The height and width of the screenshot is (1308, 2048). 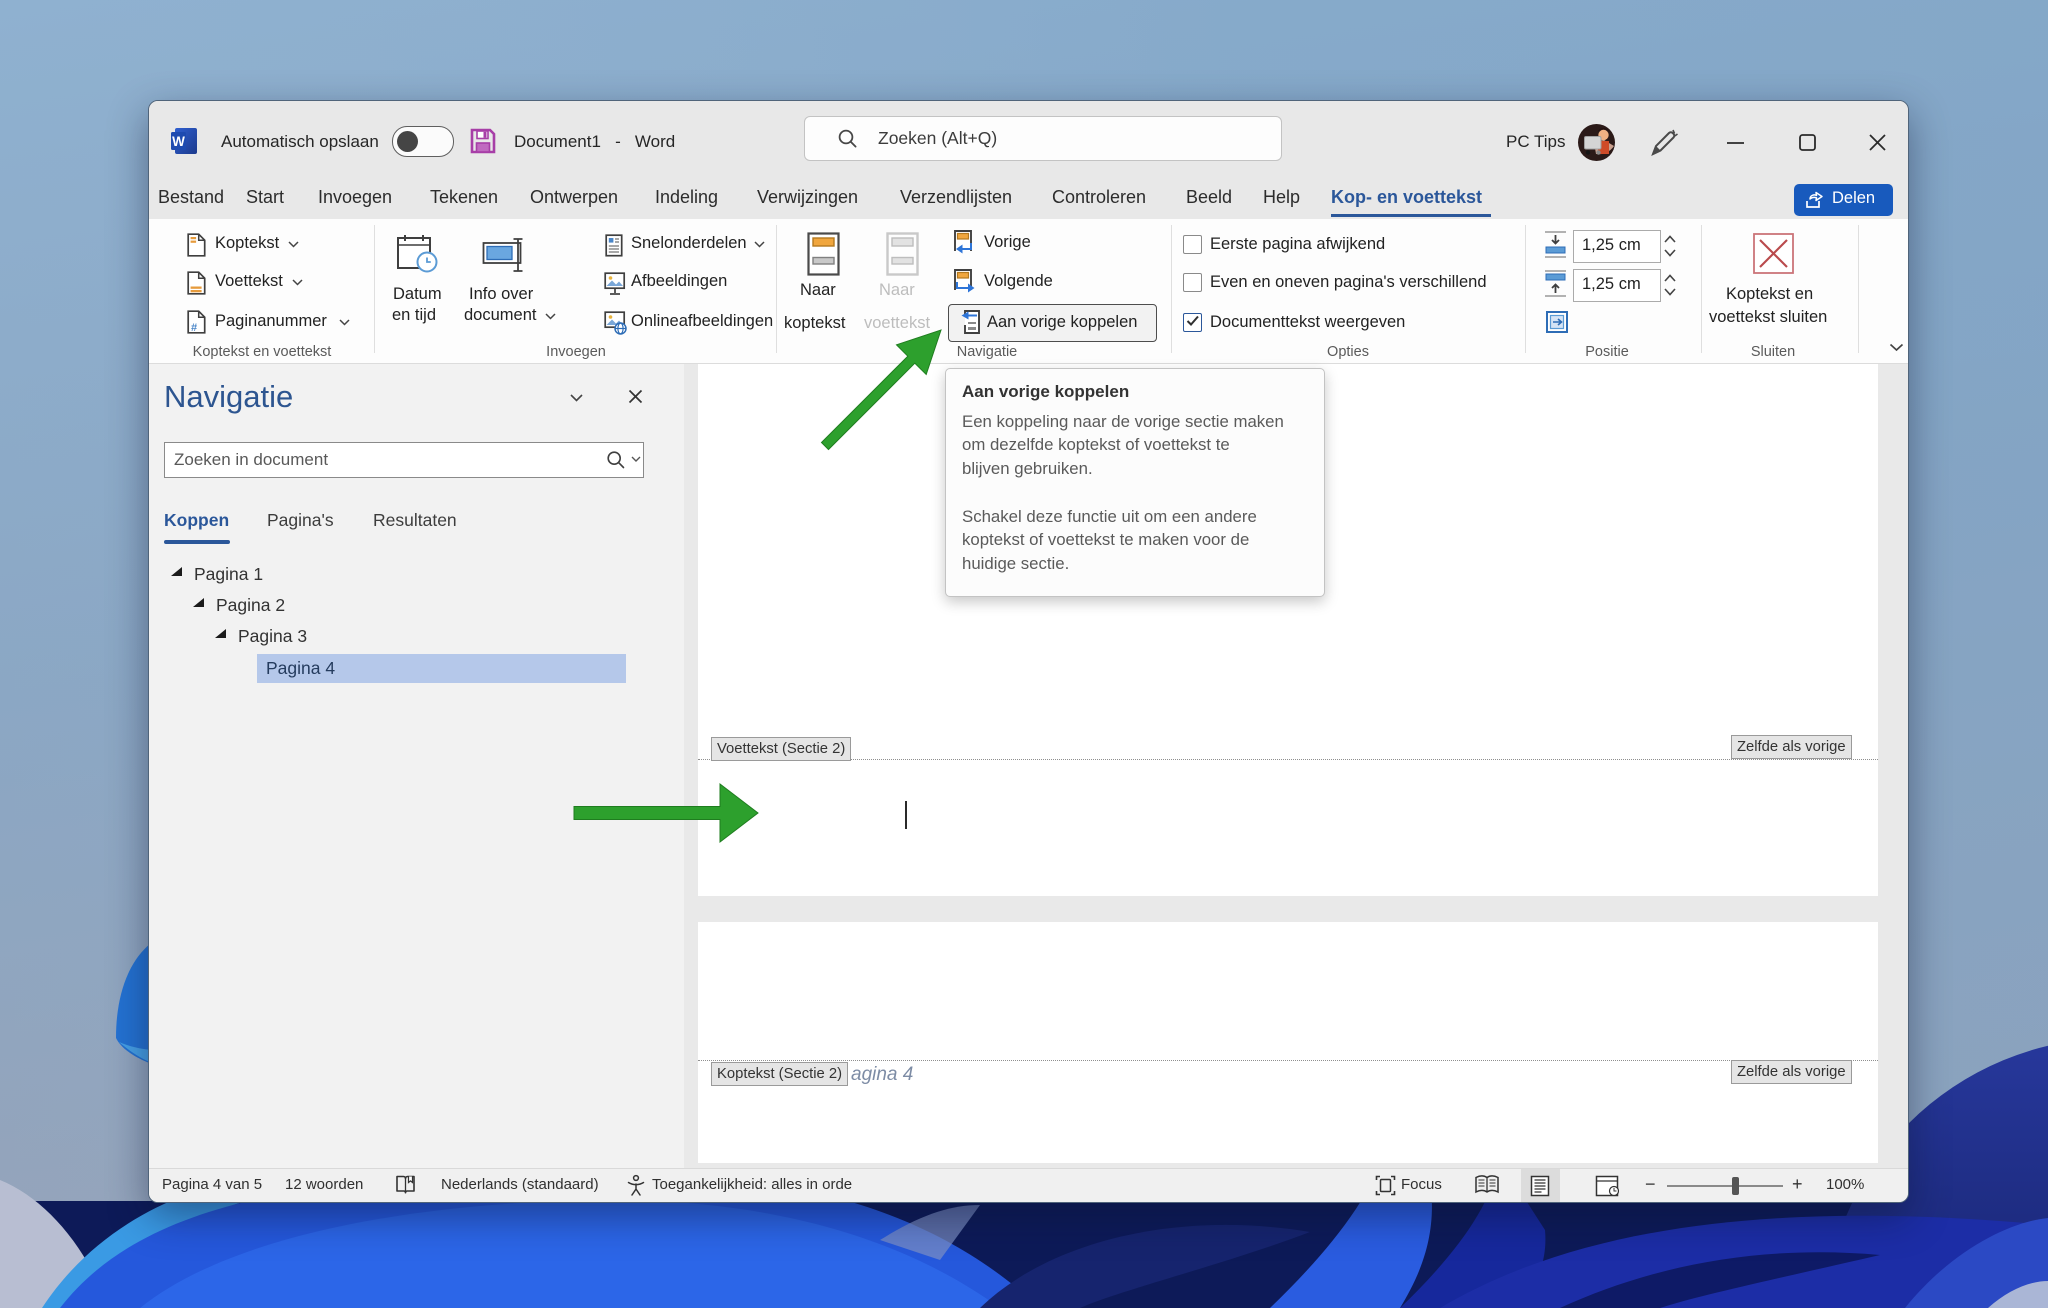 What do you see at coordinates (178, 141) in the screenshot?
I see `svg-text: W` at bounding box center [178, 141].